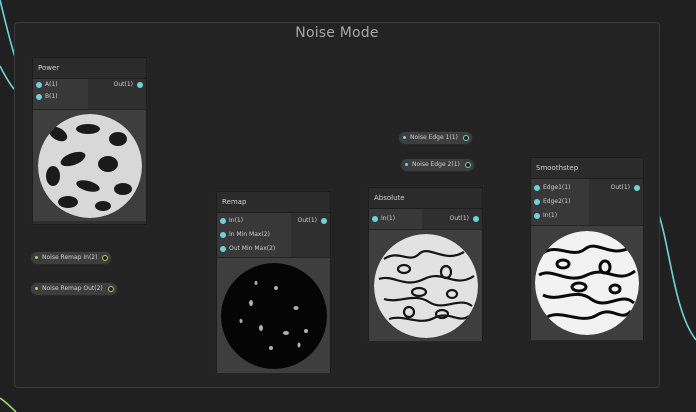 The height and width of the screenshot is (412, 696). Describe the element at coordinates (8, 404) in the screenshot. I see `wire-bottom-left` at that location.